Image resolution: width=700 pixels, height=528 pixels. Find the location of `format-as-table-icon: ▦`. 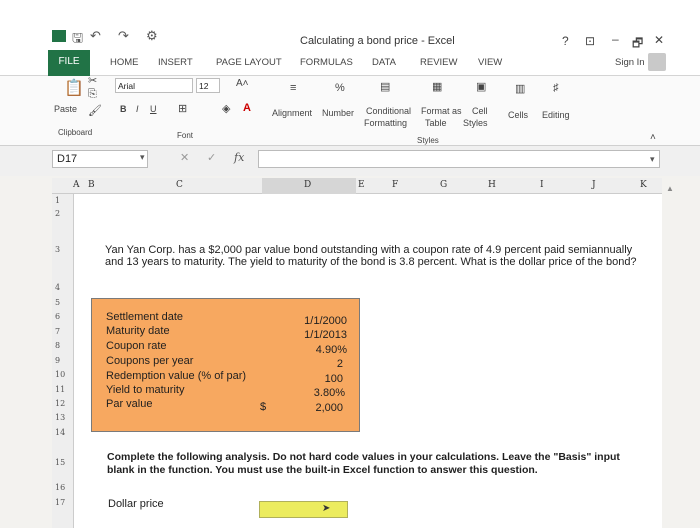

format-as-table-icon: ▦ is located at coordinates (437, 86).